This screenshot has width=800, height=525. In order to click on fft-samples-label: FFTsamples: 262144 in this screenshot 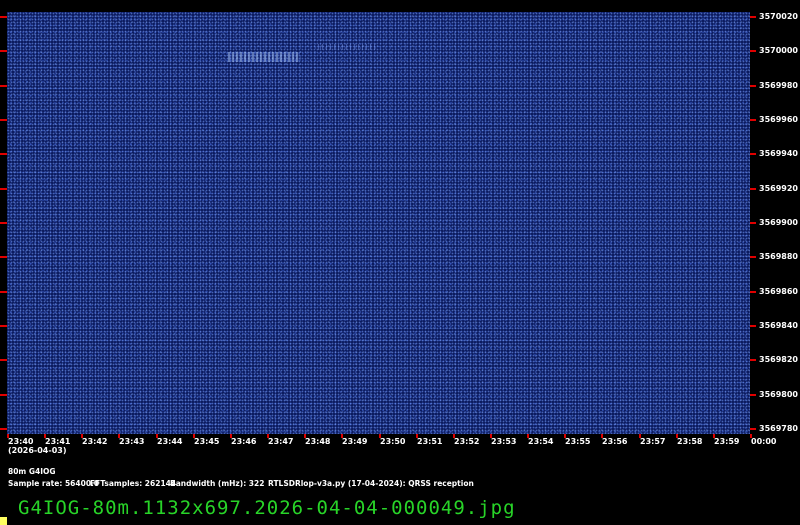, I will do `click(133, 483)`.